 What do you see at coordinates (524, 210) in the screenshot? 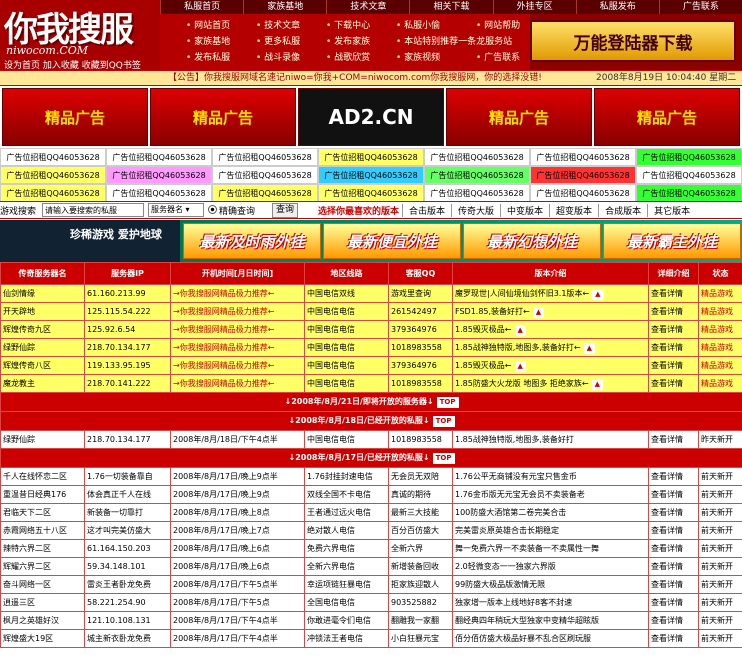
I see `version-link: 中变版本` at bounding box center [524, 210].